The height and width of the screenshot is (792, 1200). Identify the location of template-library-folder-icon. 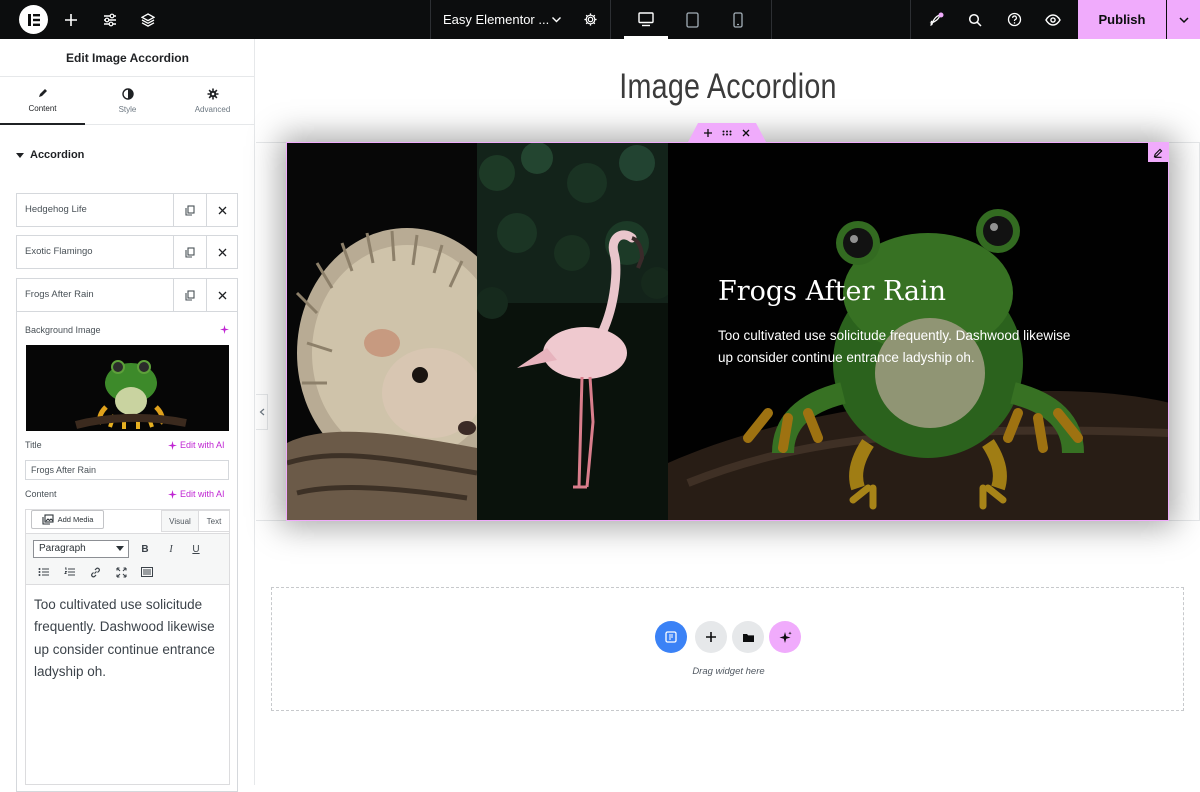
(748, 637).